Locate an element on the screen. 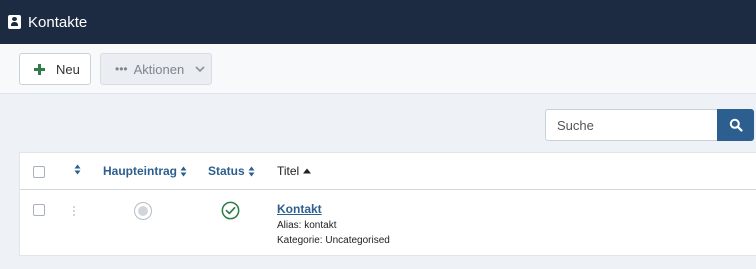 This screenshot has height=269, width=756. search-icon is located at coordinates (736, 125).